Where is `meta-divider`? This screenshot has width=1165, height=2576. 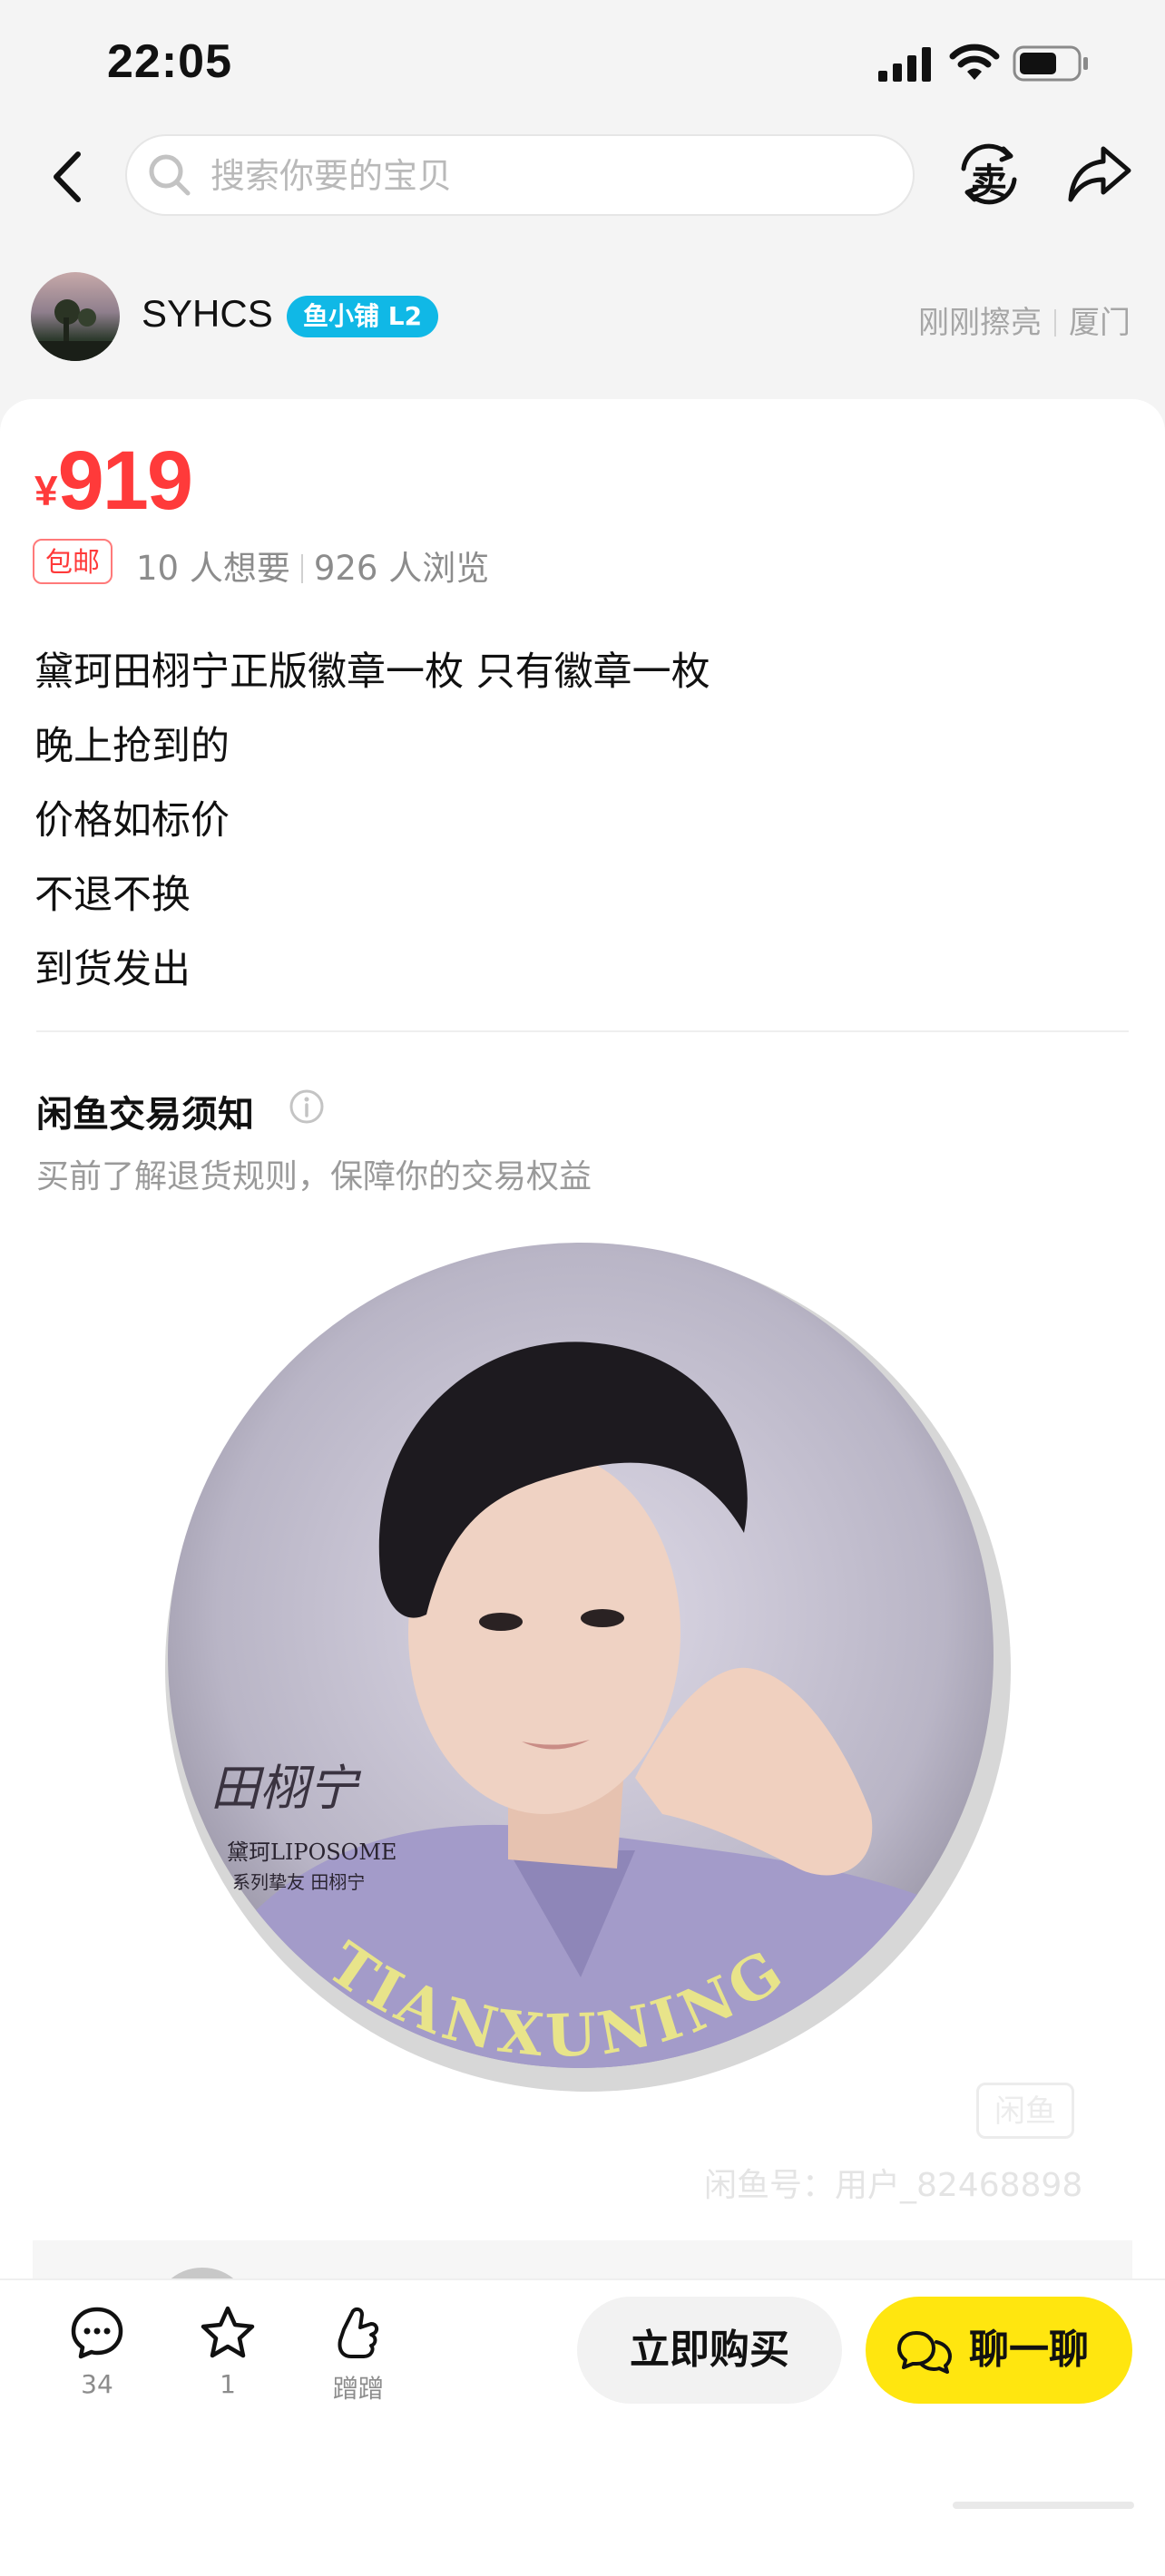 meta-divider is located at coordinates (1055, 323).